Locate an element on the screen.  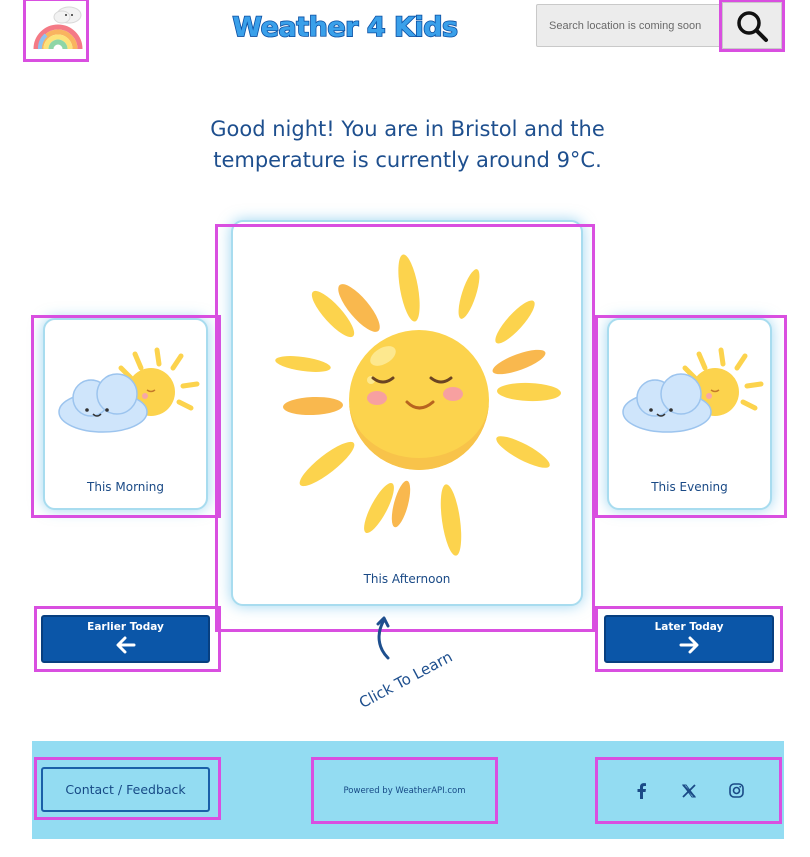
instagram-icon is located at coordinates (737, 791).